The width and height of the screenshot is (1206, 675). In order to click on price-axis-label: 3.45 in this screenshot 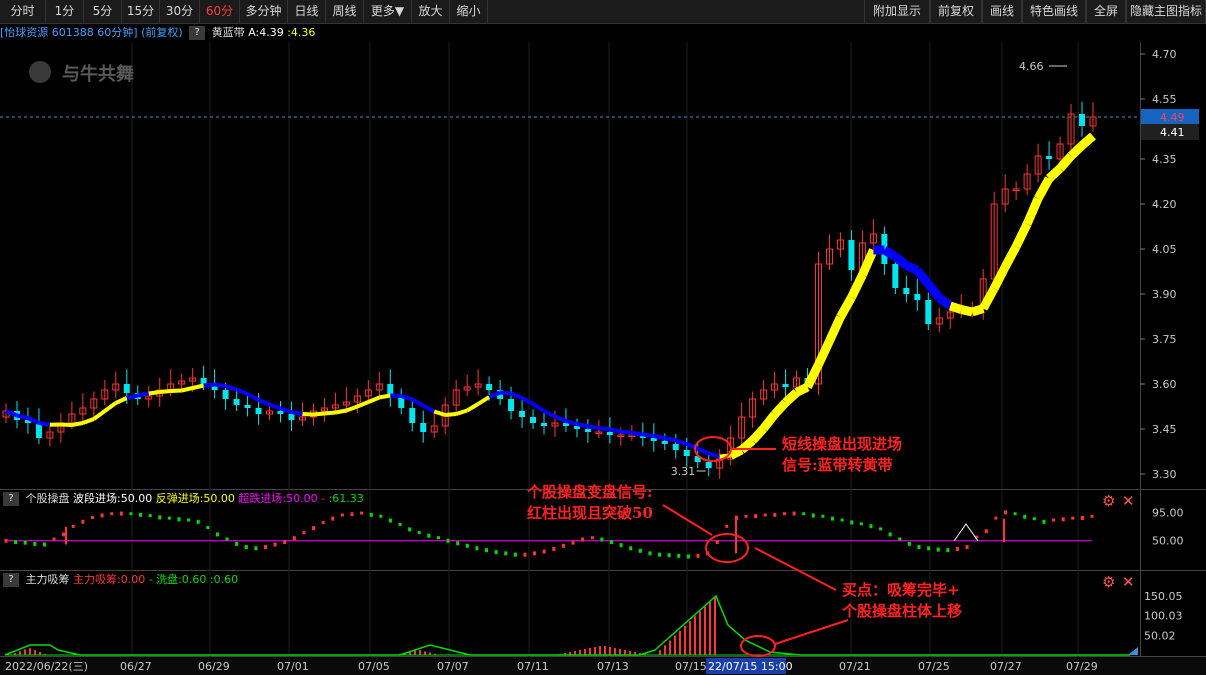, I will do `click(1164, 429)`.